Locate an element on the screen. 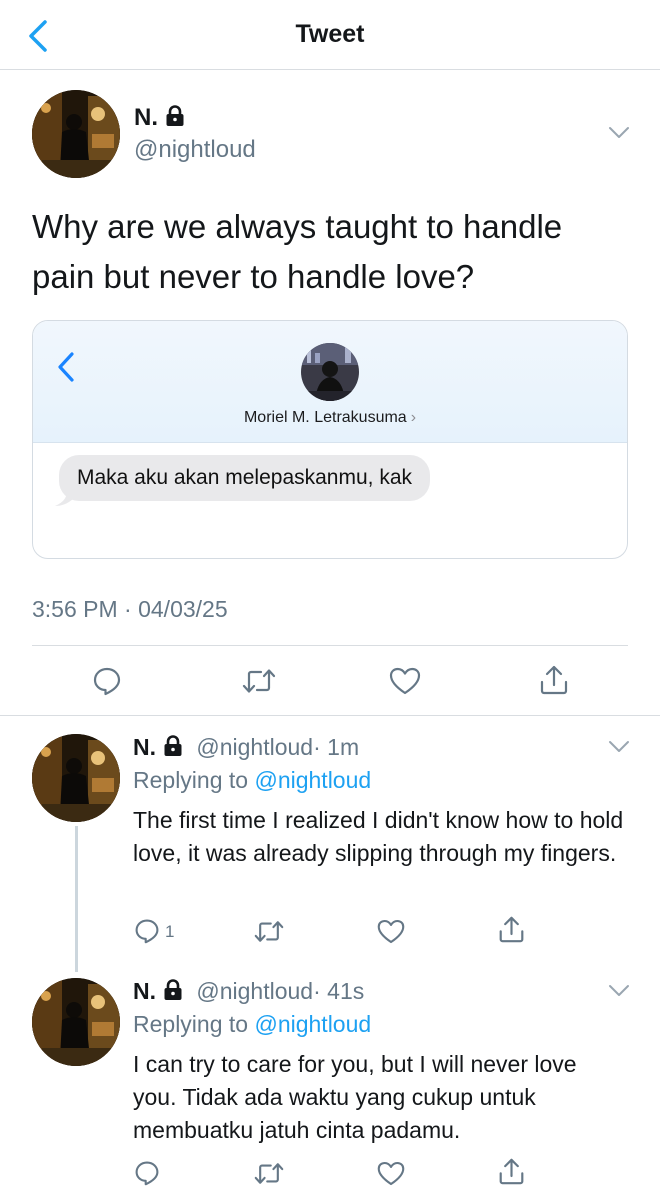 The height and width of the screenshot is (1200, 660). top-bar: Tweet is located at coordinates (330, 35).